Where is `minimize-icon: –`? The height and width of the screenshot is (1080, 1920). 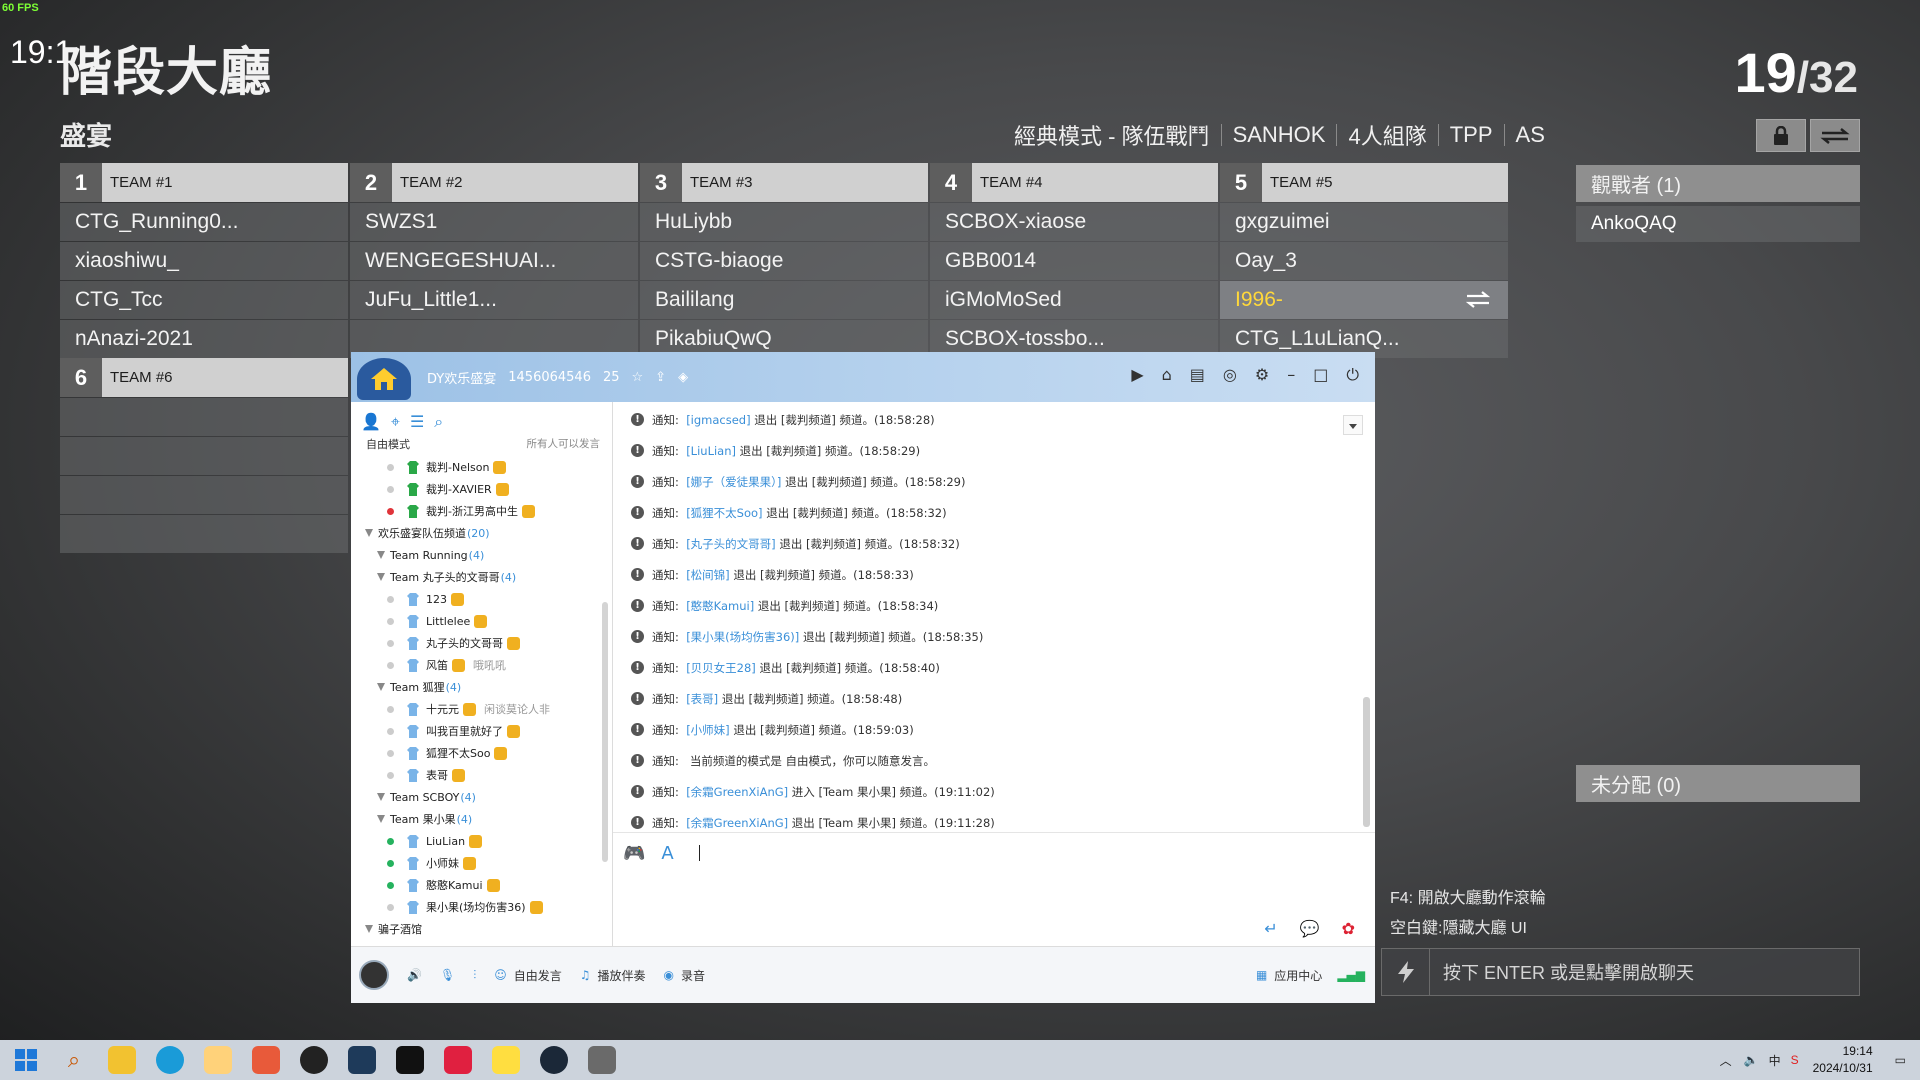 minimize-icon: – is located at coordinates (1291, 375).